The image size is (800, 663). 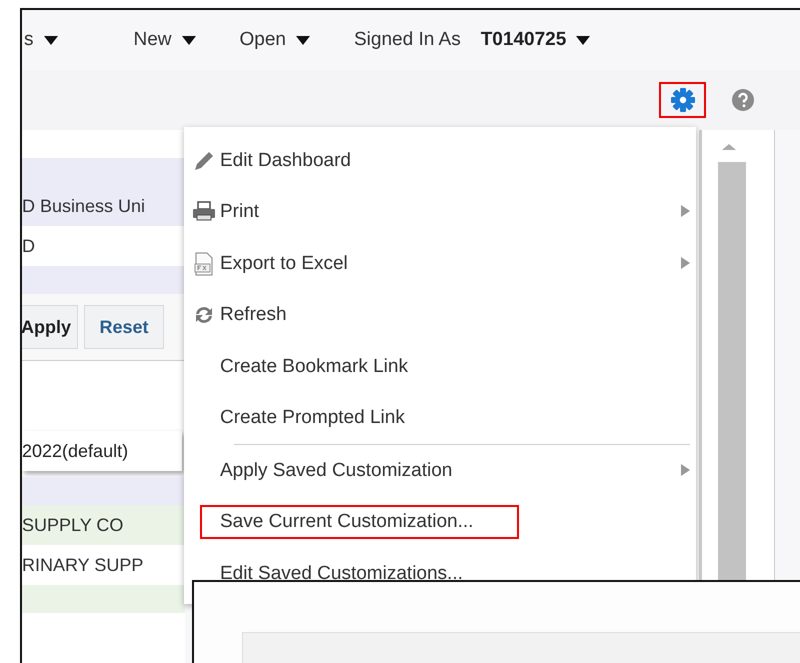 I want to click on menu-button: s, so click(x=41, y=40).